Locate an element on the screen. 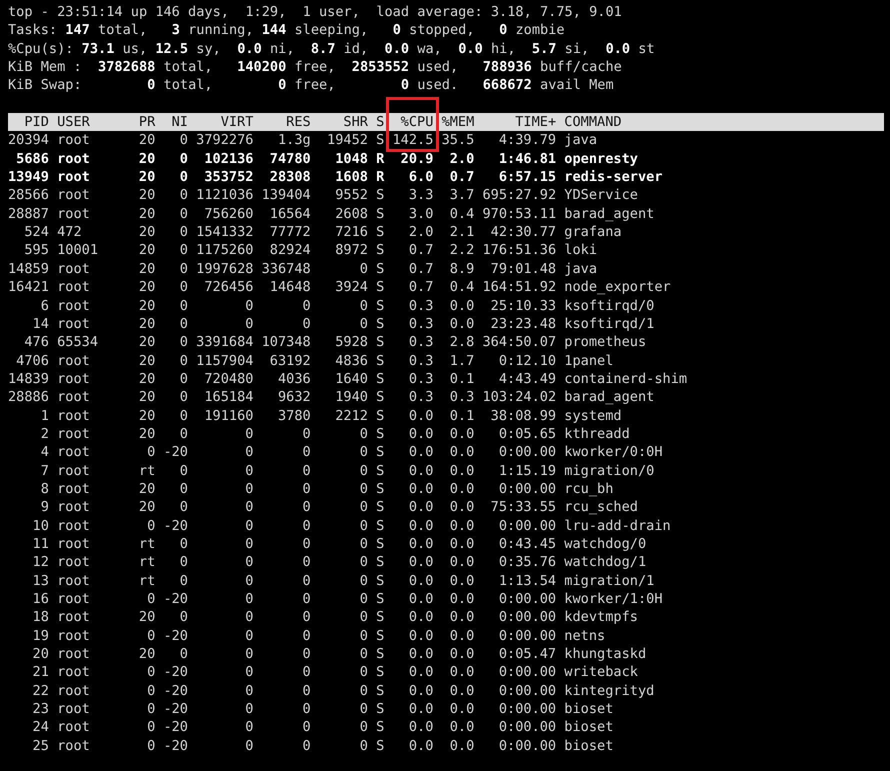  table-cell-text: 726456 is located at coordinates (228, 287).